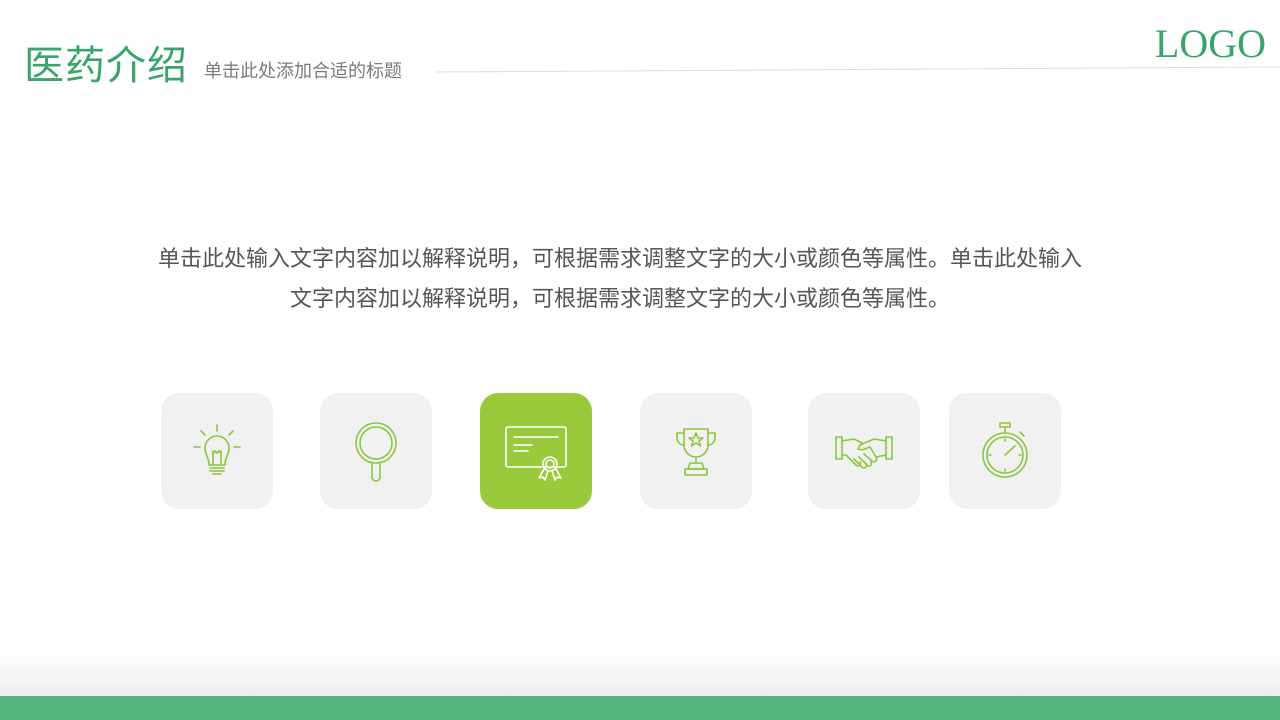  What do you see at coordinates (858, 69) in the screenshot?
I see `header-divider` at bounding box center [858, 69].